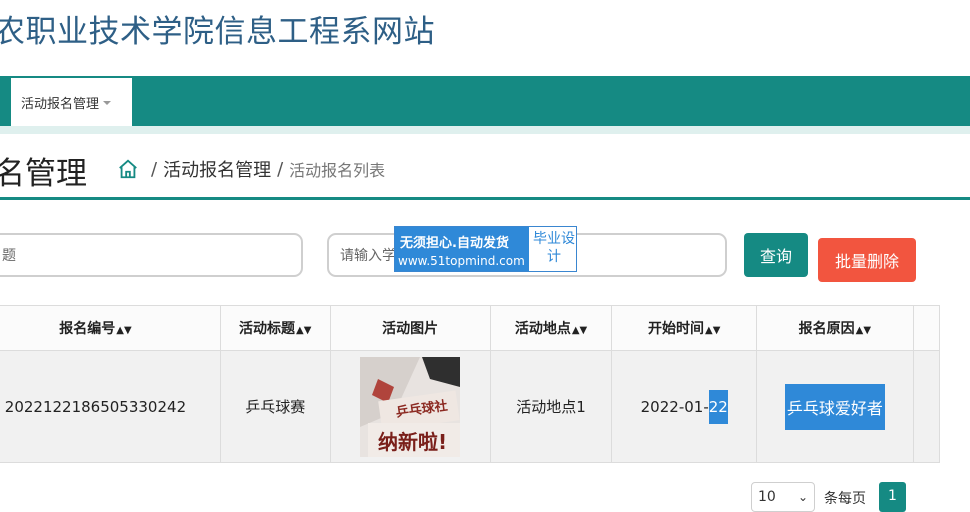  Describe the element at coordinates (110, 406) in the screenshot. I see `cell-code: 2022122186505330242` at that location.